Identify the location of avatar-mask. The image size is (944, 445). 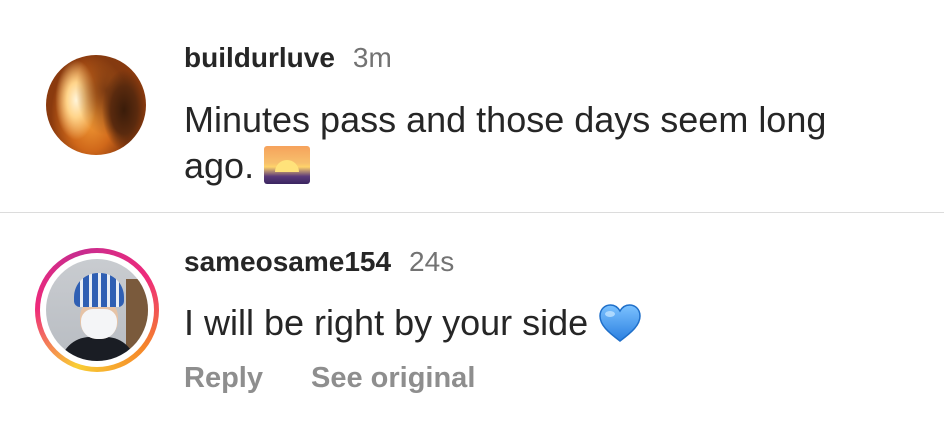
(99, 324).